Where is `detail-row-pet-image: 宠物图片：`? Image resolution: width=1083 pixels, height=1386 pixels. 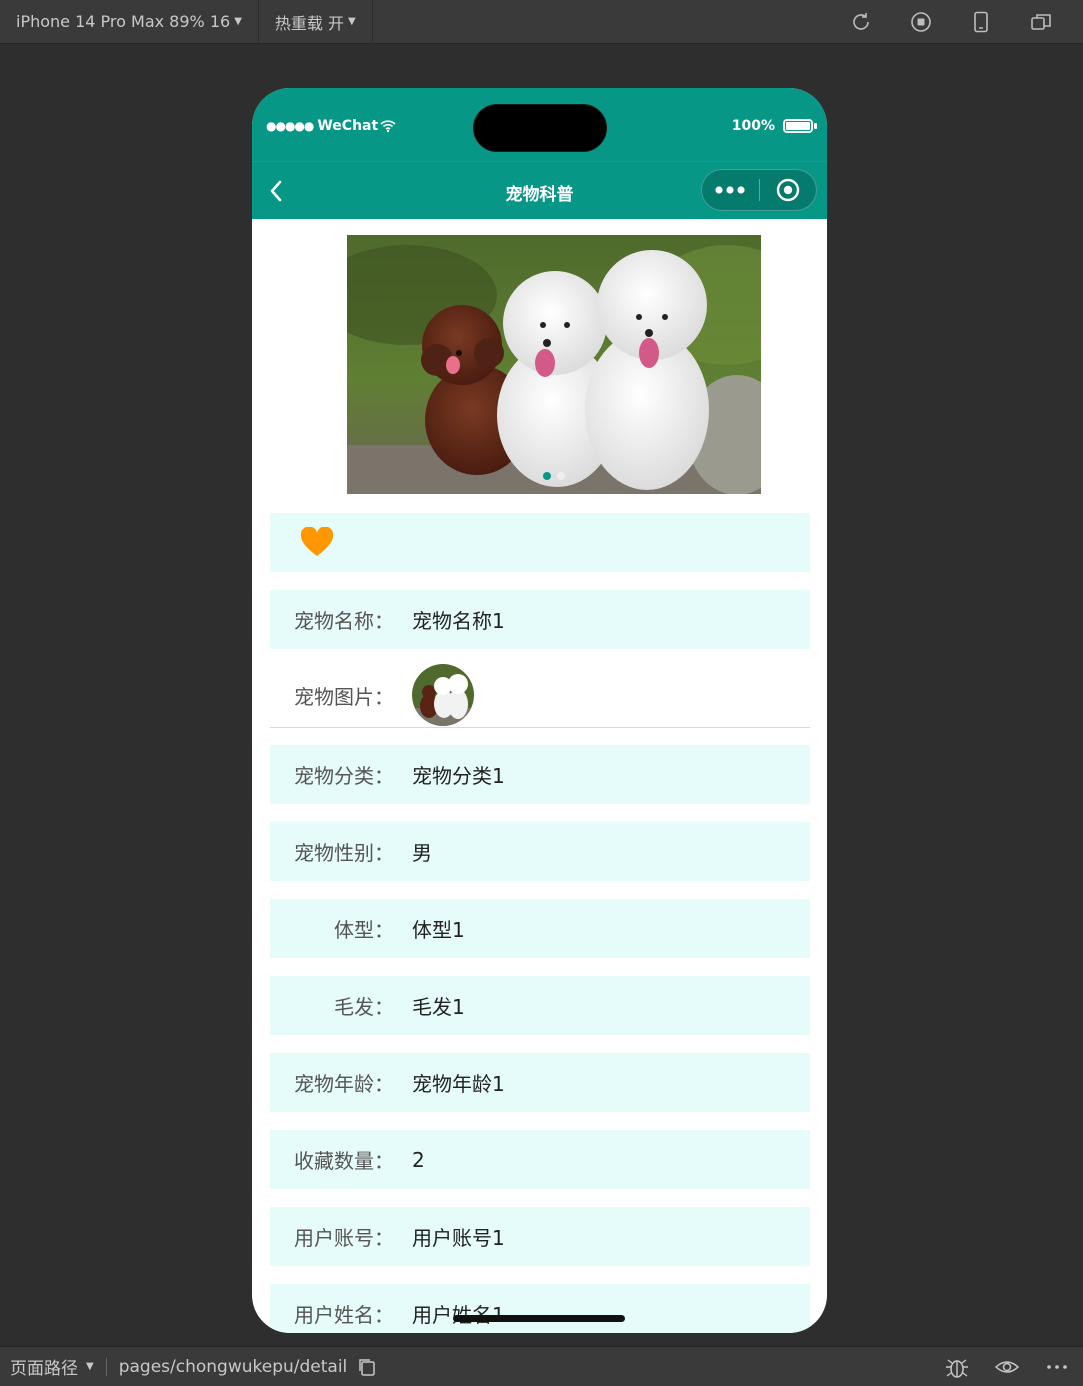
detail-row-pet-image: 宠物图片： is located at coordinates (540, 695).